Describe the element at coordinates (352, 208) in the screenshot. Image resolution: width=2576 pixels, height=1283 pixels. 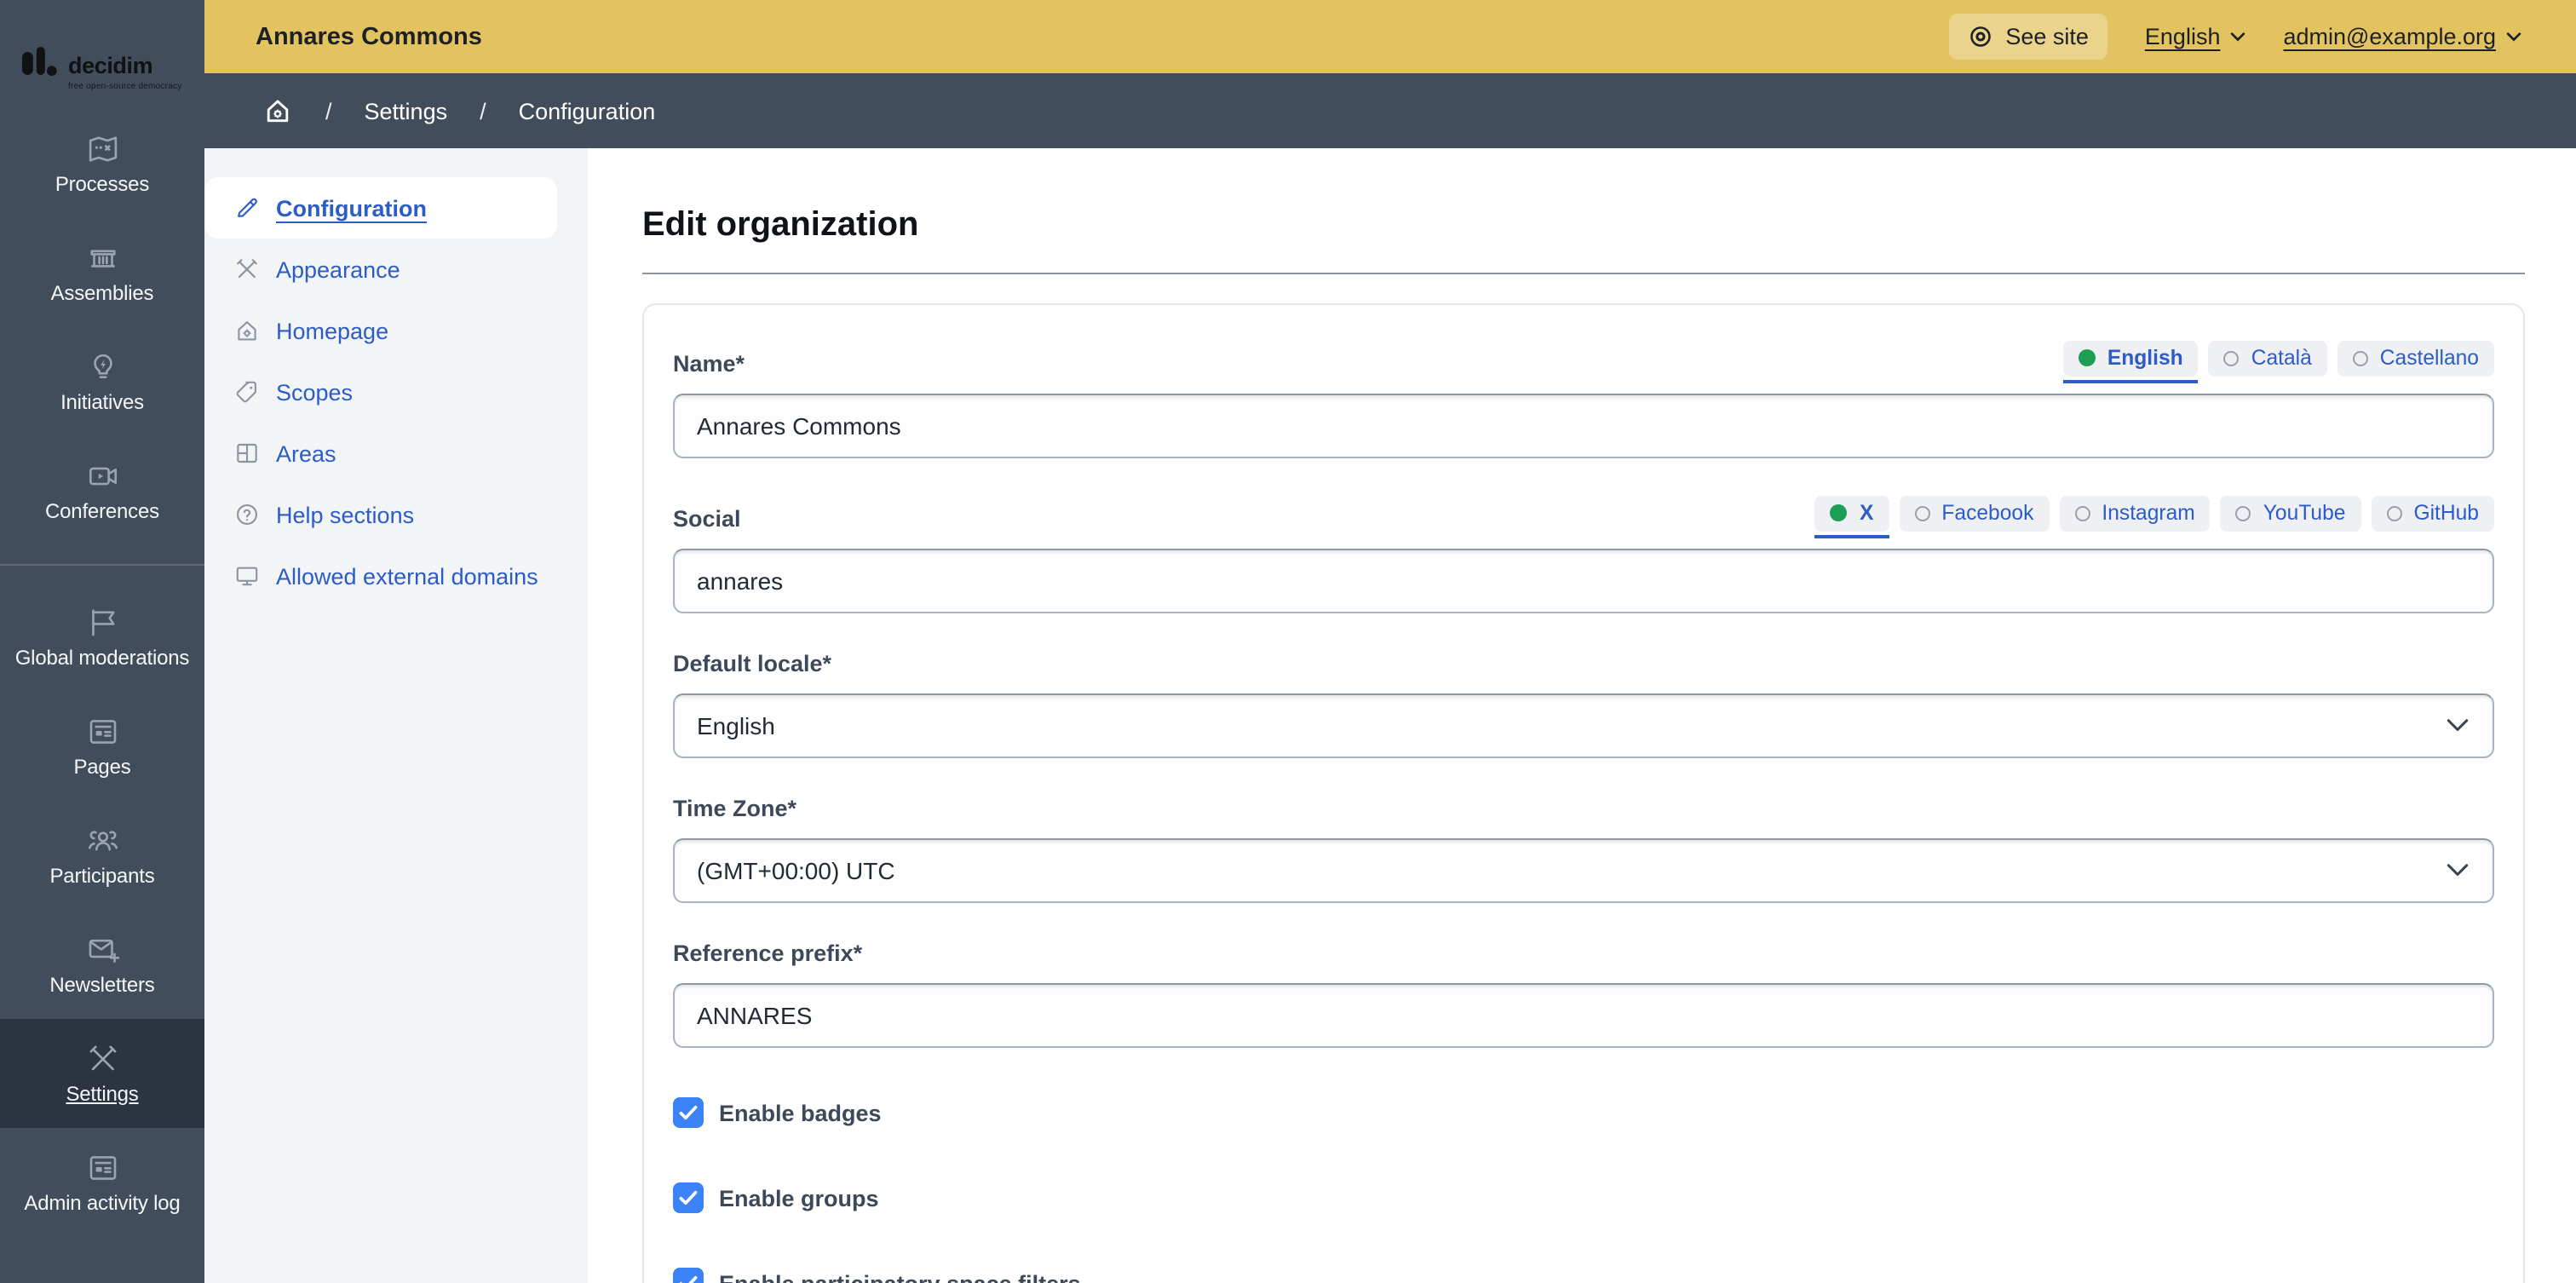
I see `nav-item-label: Configuration` at that location.